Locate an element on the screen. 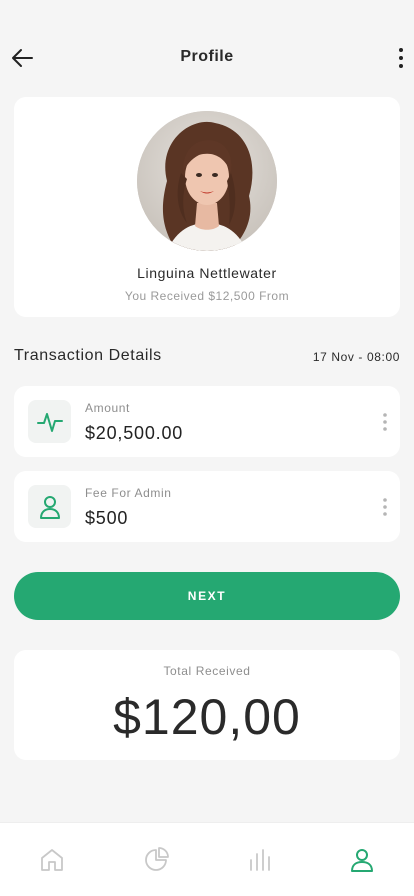  top-app-bar: Profile is located at coordinates (207, 58).